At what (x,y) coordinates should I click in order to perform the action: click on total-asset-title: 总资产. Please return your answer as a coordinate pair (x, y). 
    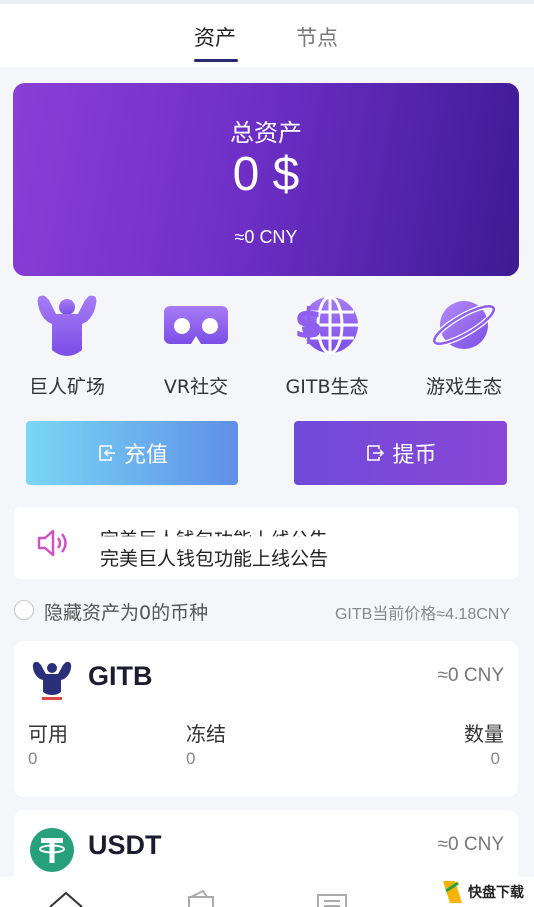
    Looking at the image, I should click on (266, 133).